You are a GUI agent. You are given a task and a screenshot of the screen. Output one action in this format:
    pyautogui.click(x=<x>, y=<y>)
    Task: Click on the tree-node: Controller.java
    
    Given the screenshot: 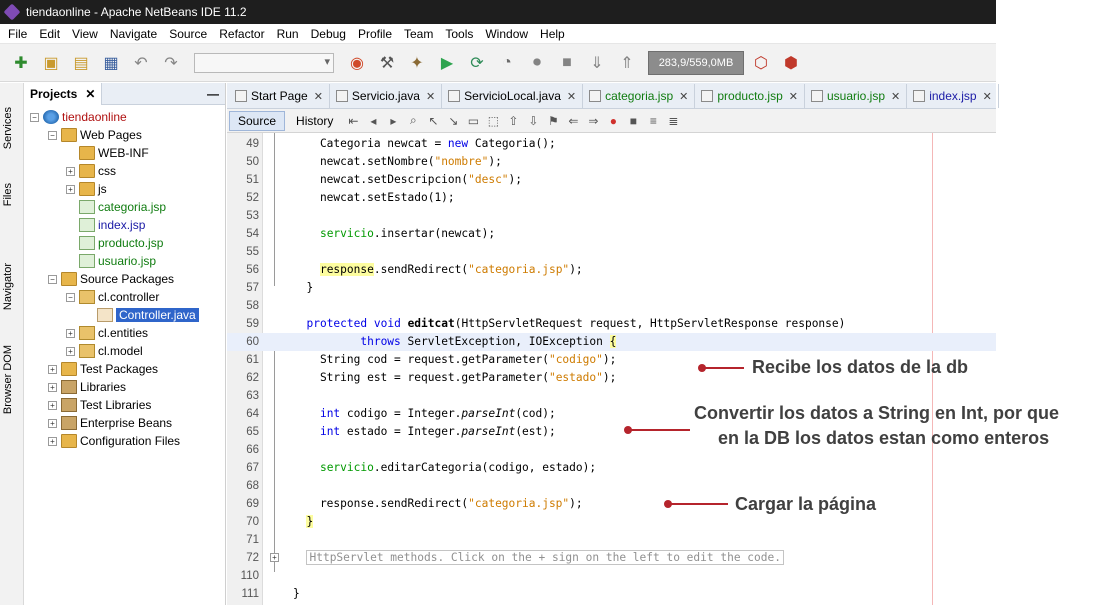 What is the action you would take?
    pyautogui.click(x=141, y=315)
    